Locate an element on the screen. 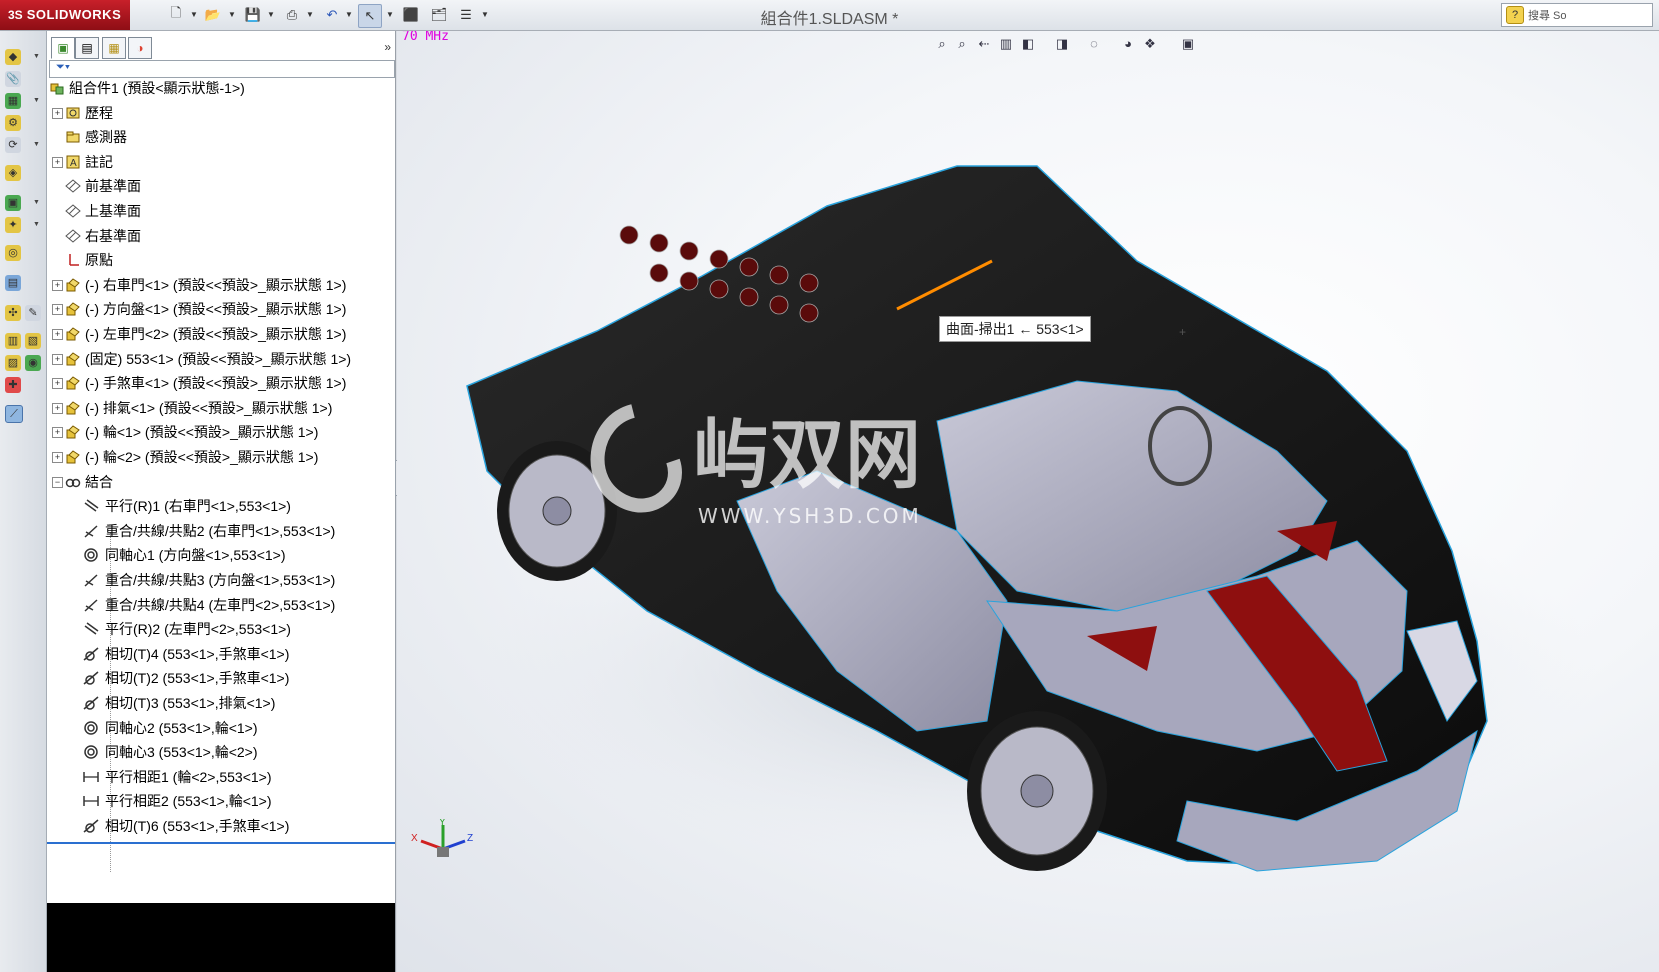  panel-tabs: ▣ ▤ ▦ ◑ » is located at coordinates (221, 47).